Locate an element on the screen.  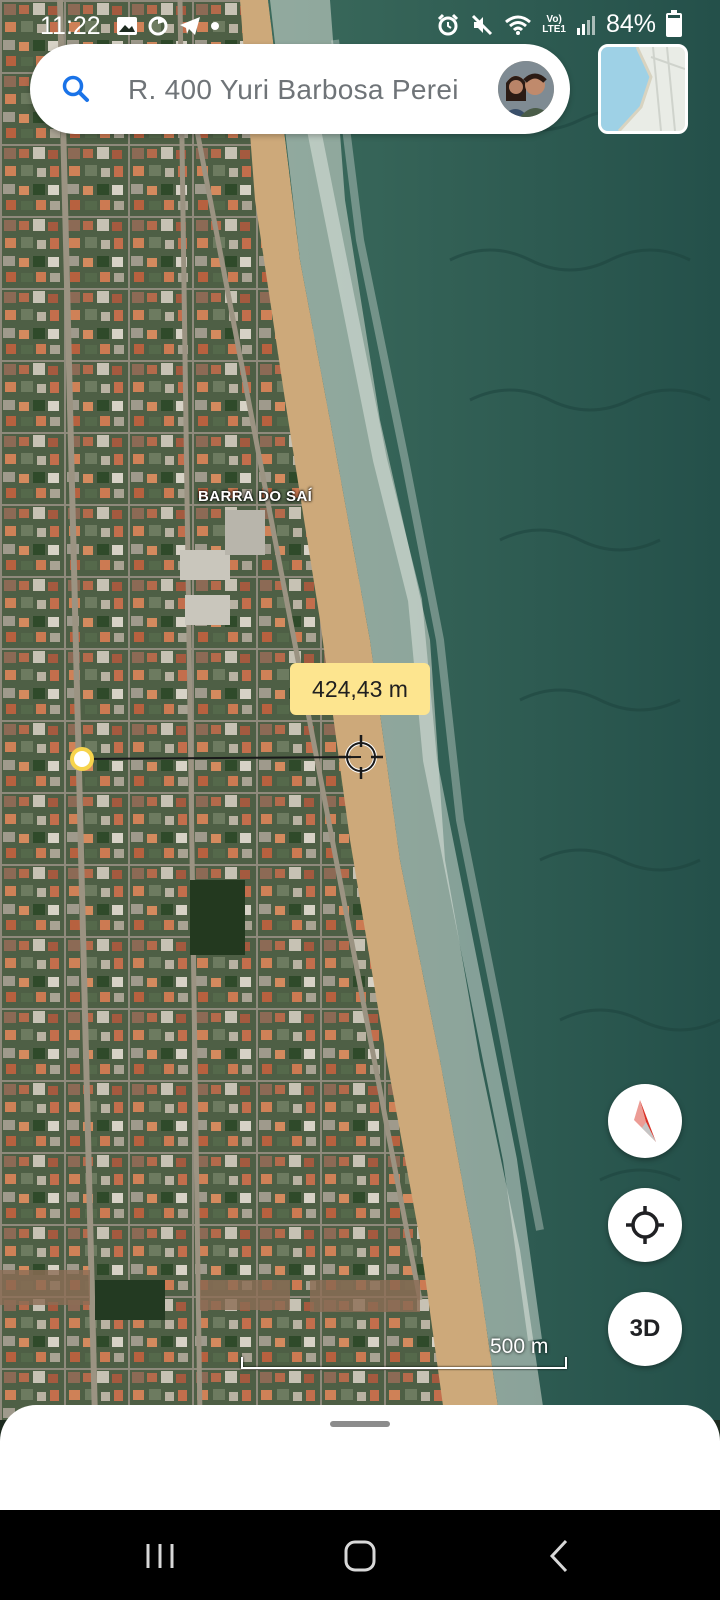
measure-start-point is located at coordinates (82, 759).